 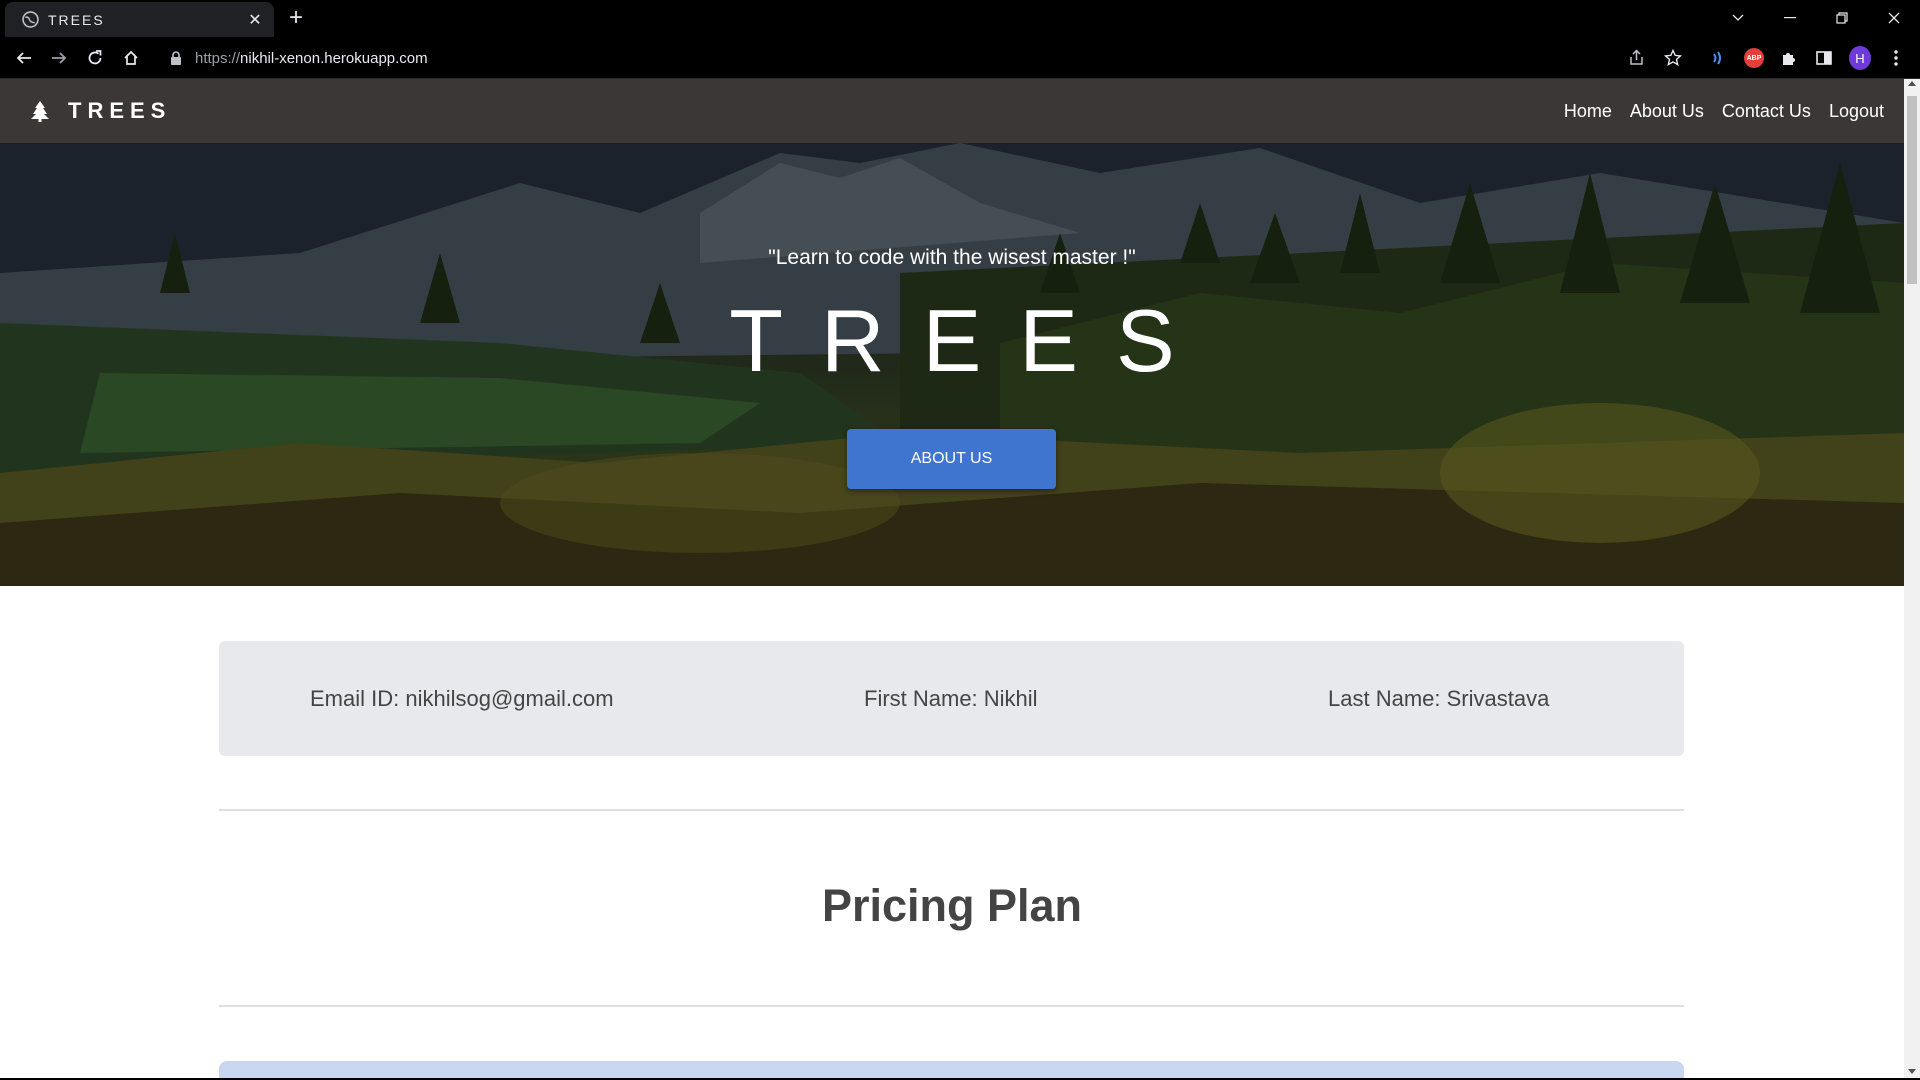 What do you see at coordinates (59, 58) in the screenshot?
I see `forward-icon` at bounding box center [59, 58].